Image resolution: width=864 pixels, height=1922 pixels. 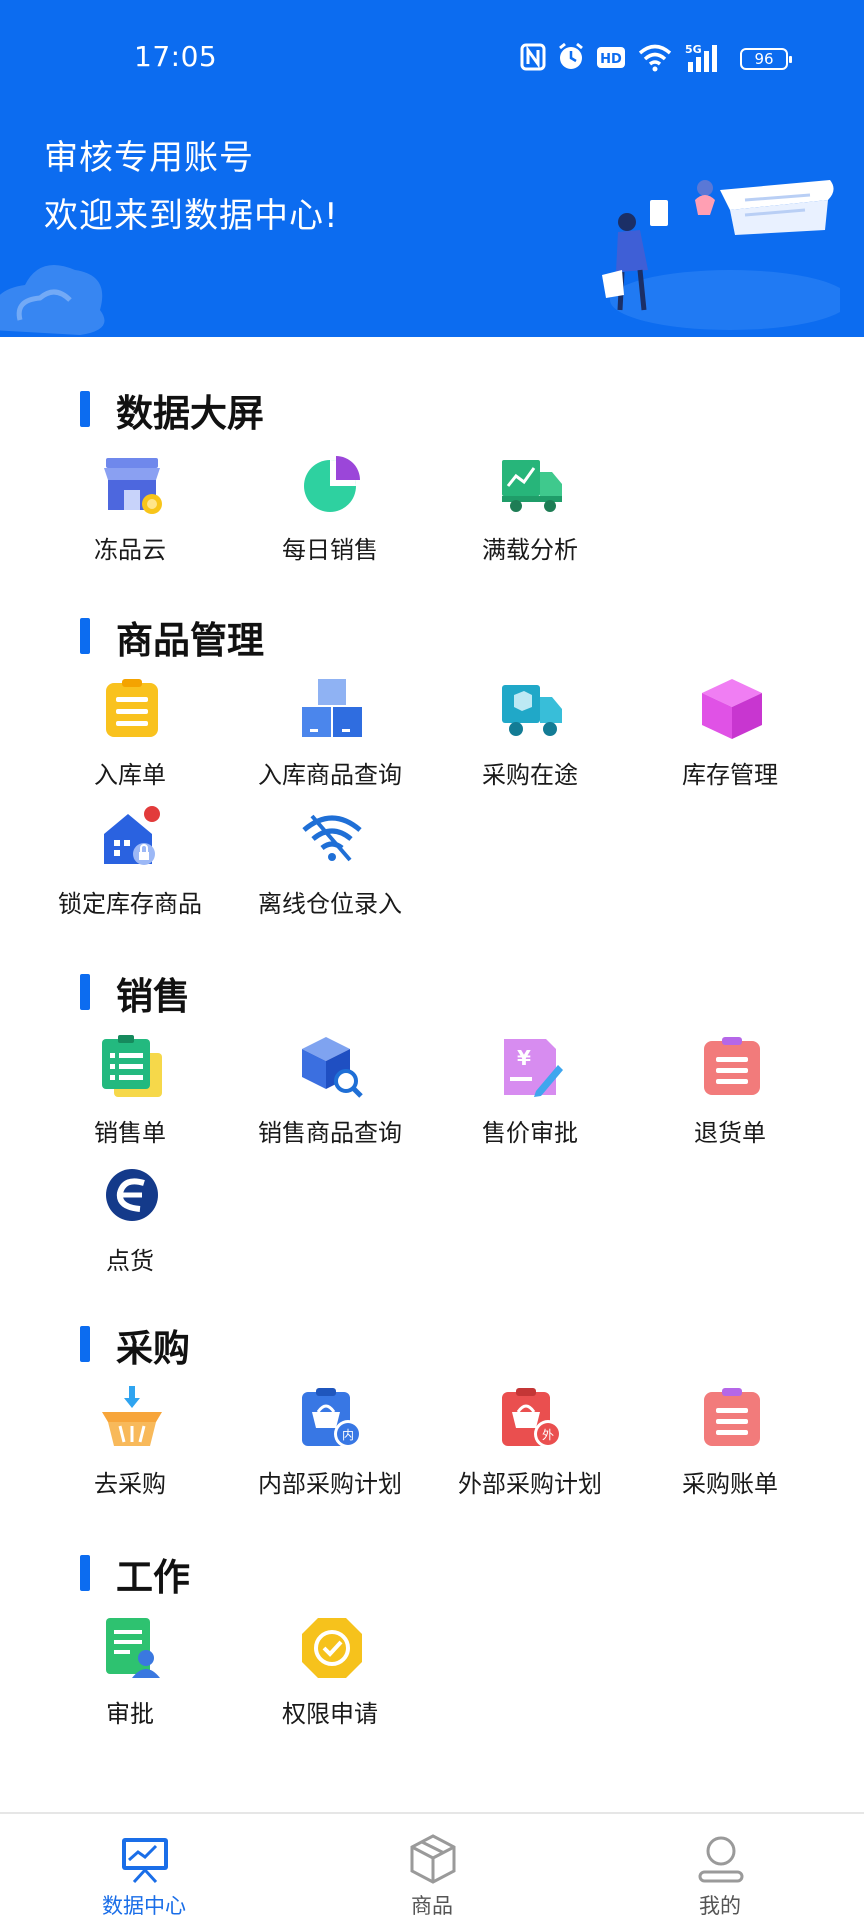 What do you see at coordinates (533, 57) in the screenshot?
I see `nfc-icon` at bounding box center [533, 57].